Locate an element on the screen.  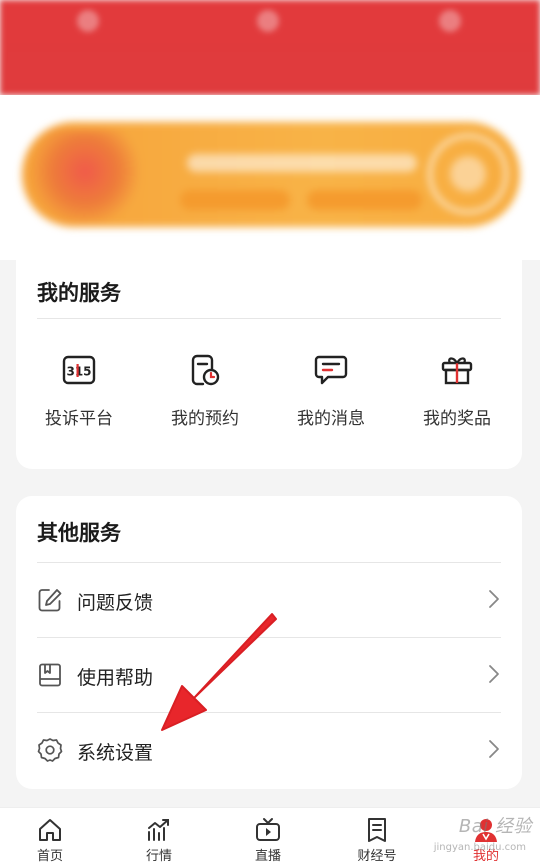
service-item-prizes: 我的奖品 is located at coordinates (457, 390).